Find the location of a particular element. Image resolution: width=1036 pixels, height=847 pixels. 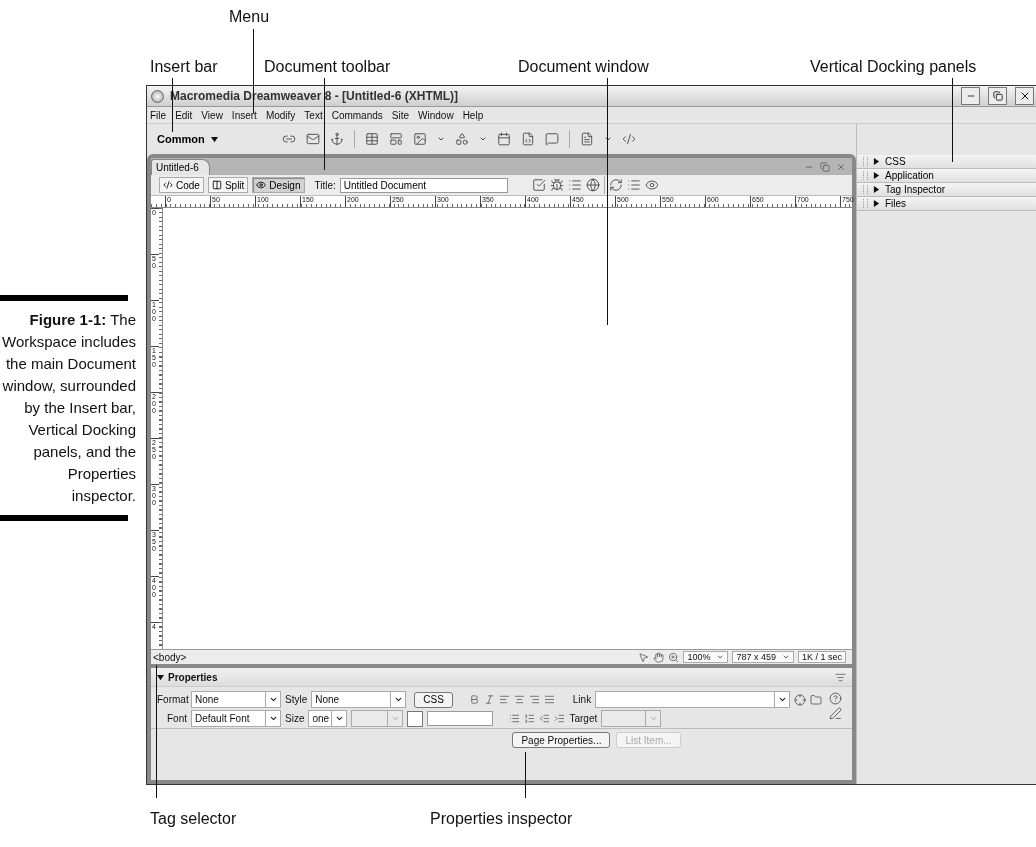

docking-panel-header: CSS is located at coordinates (946, 162).